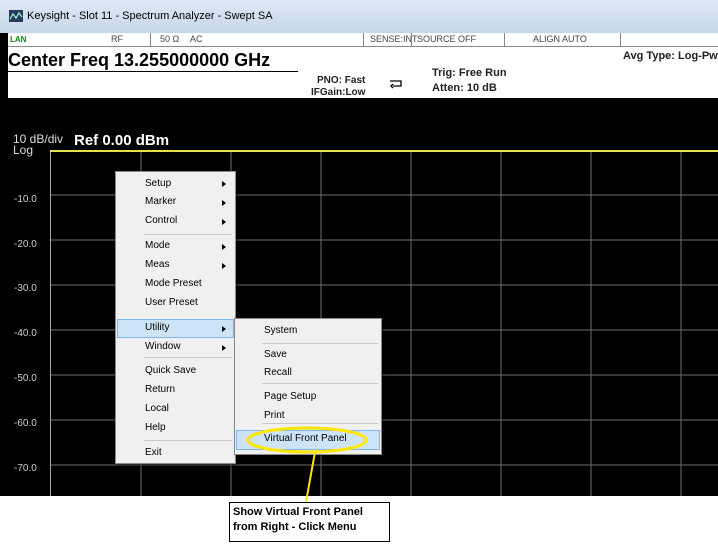 Image resolution: width=718 pixels, height=544 pixels. What do you see at coordinates (196, 39) in the screenshot?
I see `coupling-indicator: AC` at bounding box center [196, 39].